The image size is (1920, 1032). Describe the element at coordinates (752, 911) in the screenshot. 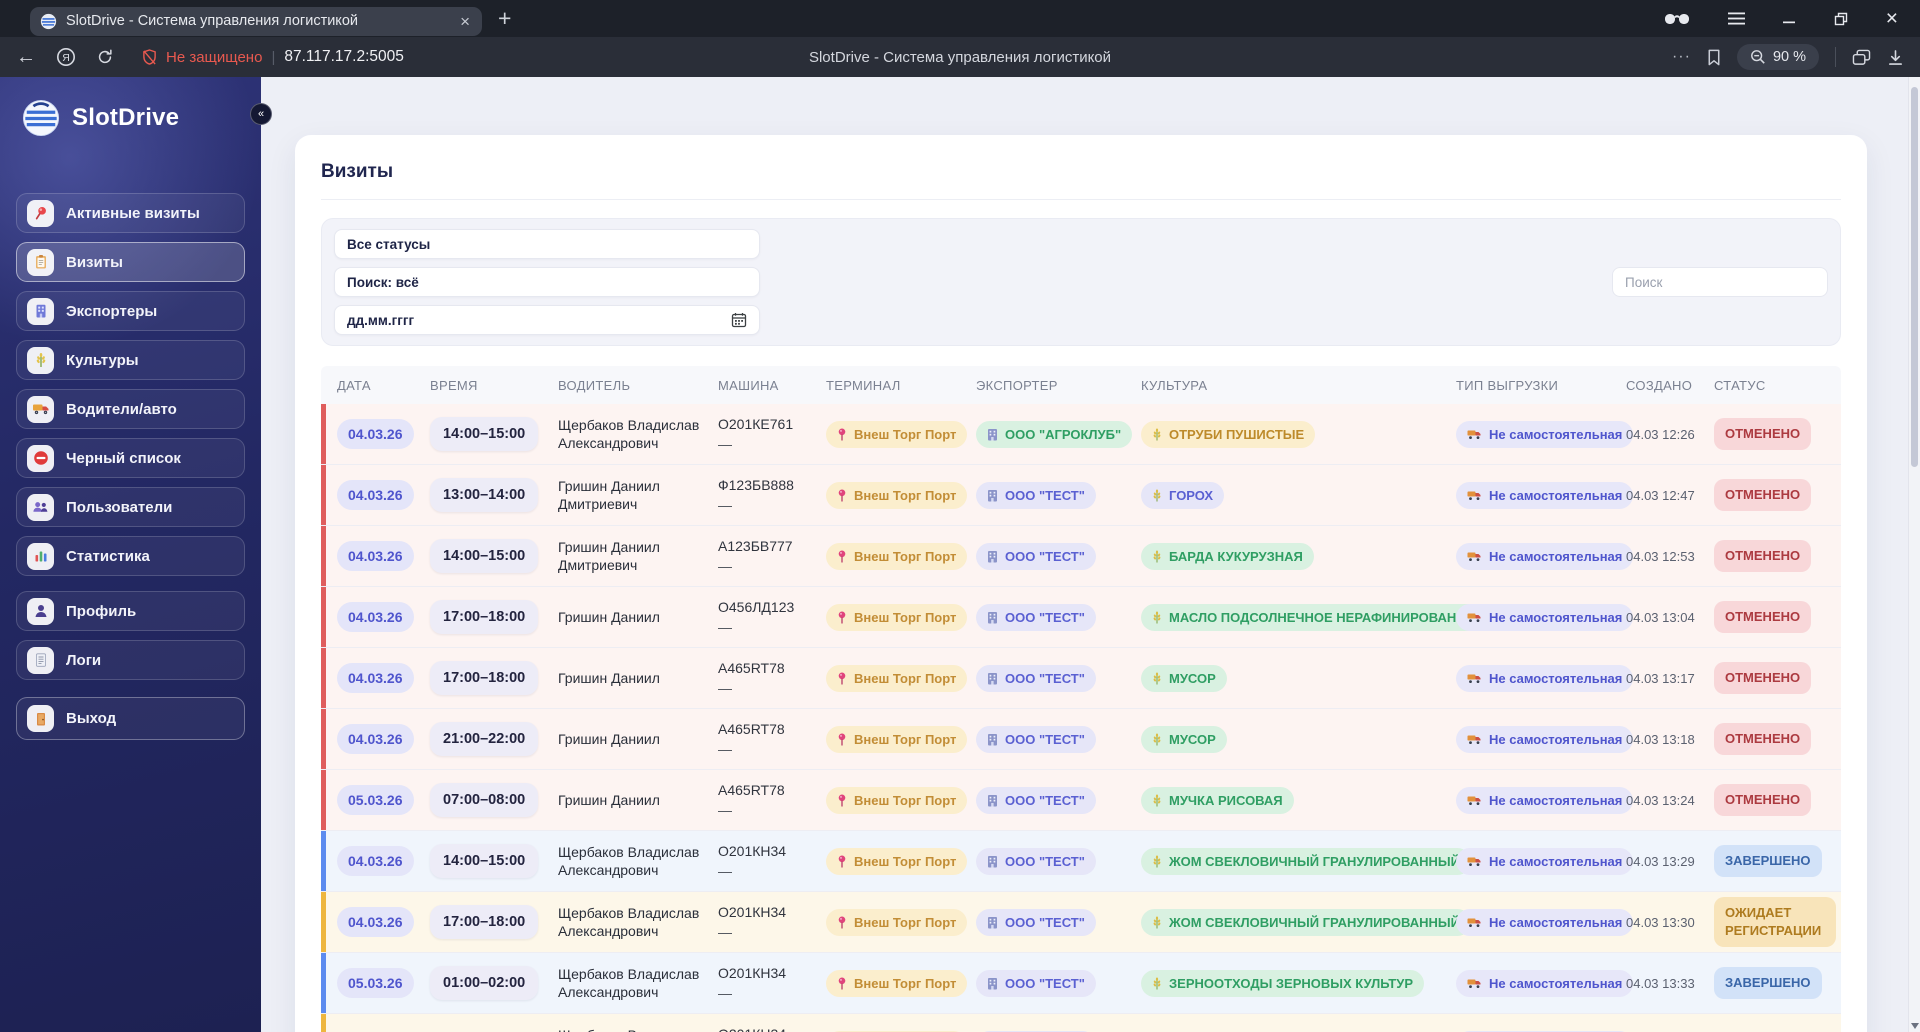

I see `vehicle-plate: О201КН34` at that location.